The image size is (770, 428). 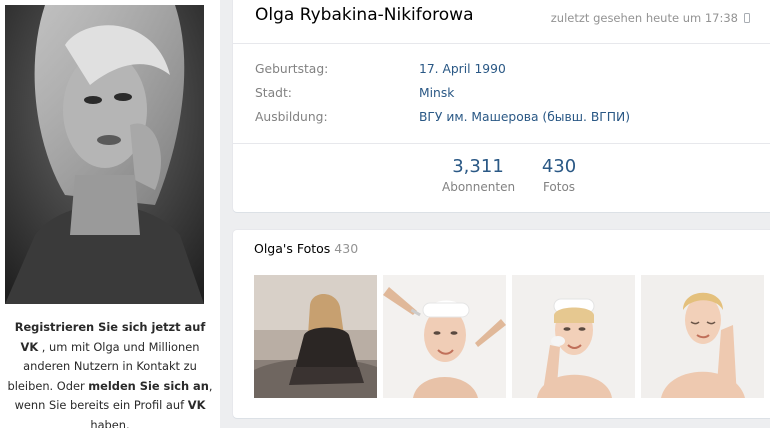 I want to click on counter-followers: 3,311 Abonnenten, so click(x=479, y=175).